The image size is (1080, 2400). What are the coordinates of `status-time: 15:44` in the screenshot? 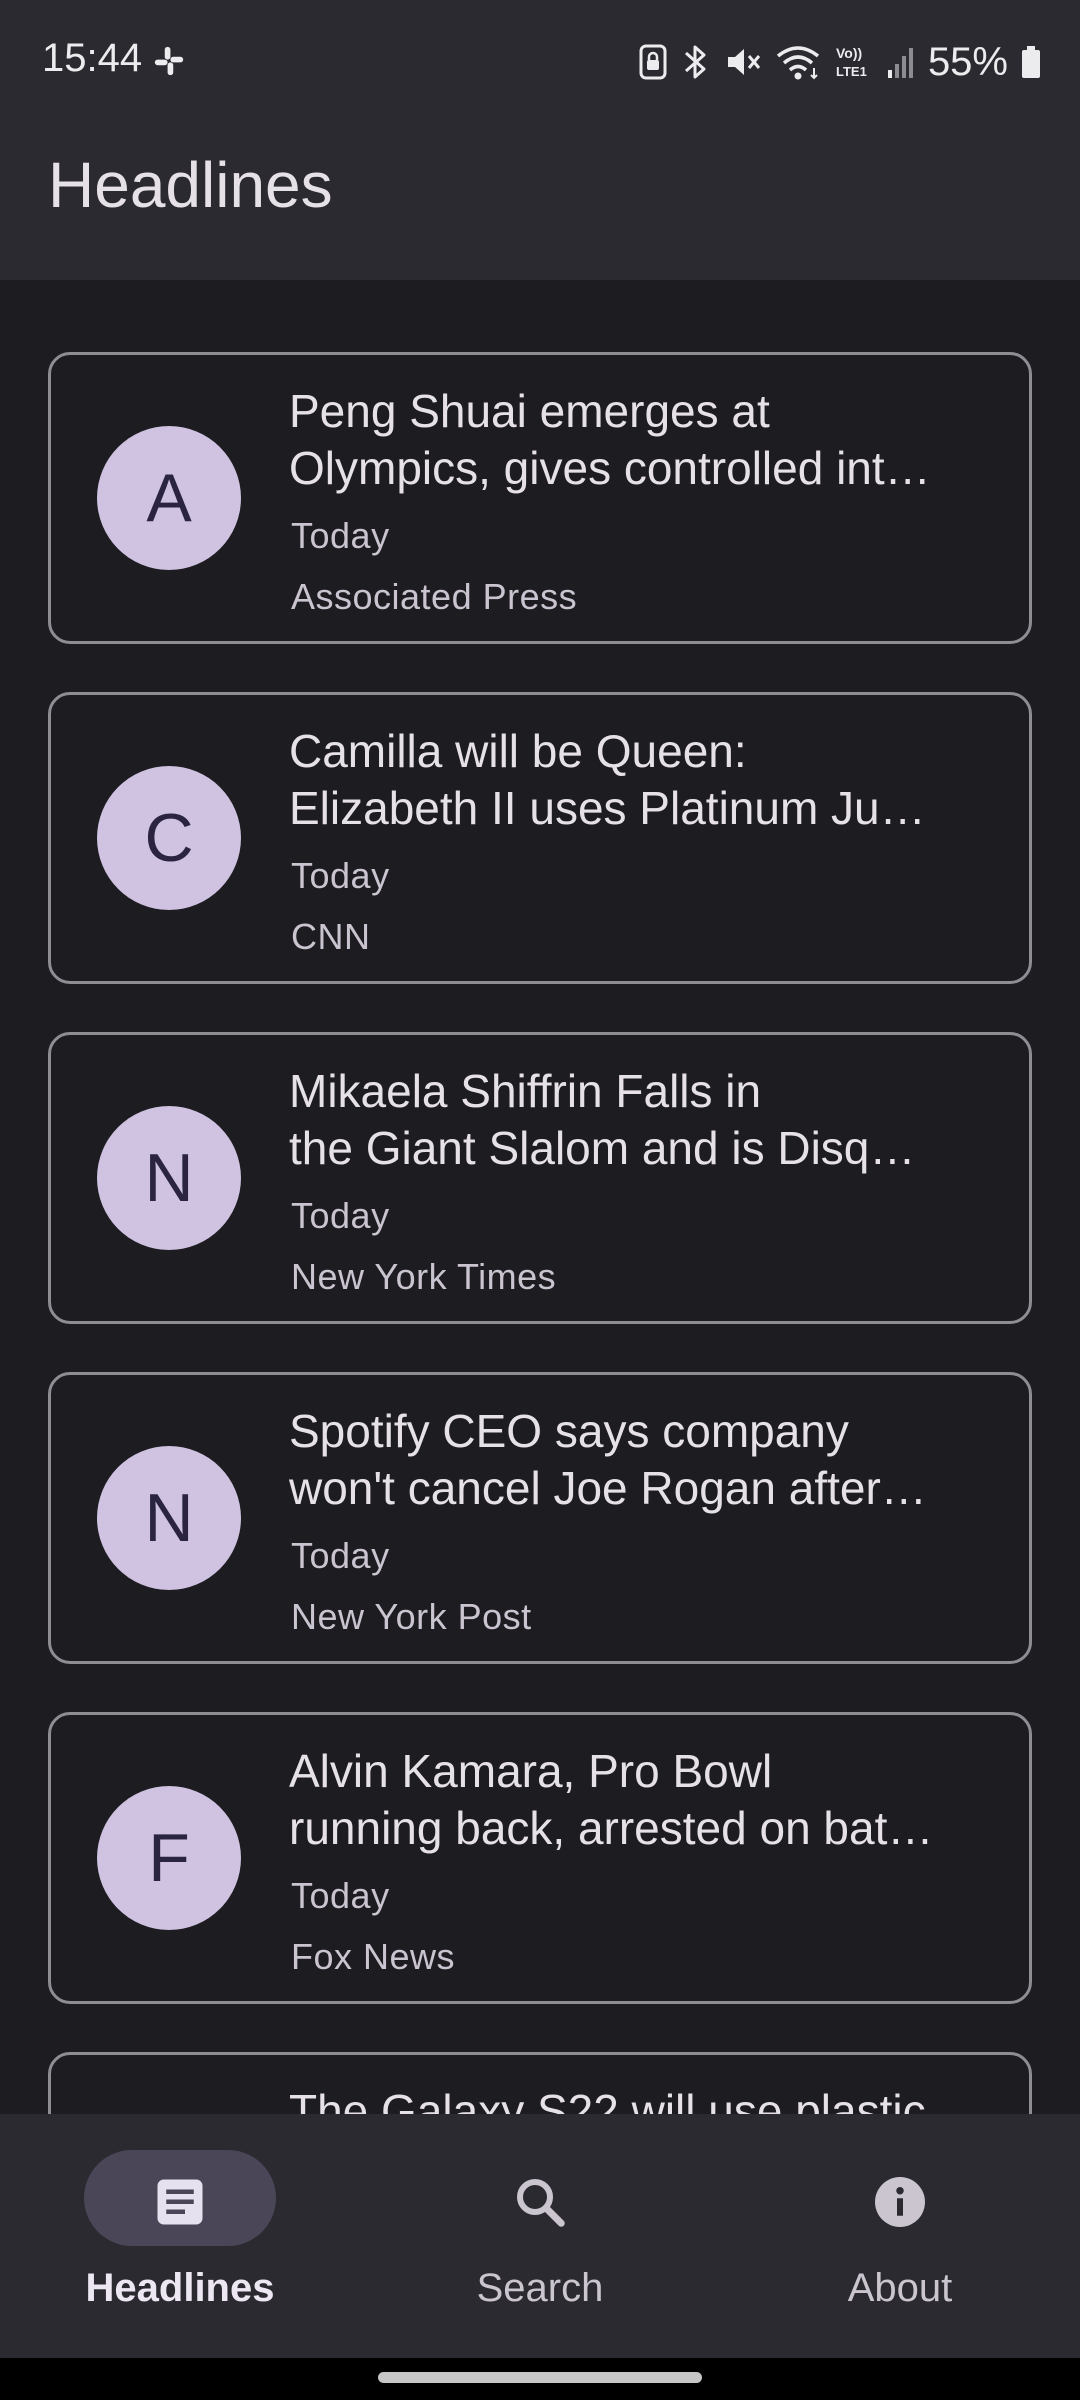 It's located at (92, 58).